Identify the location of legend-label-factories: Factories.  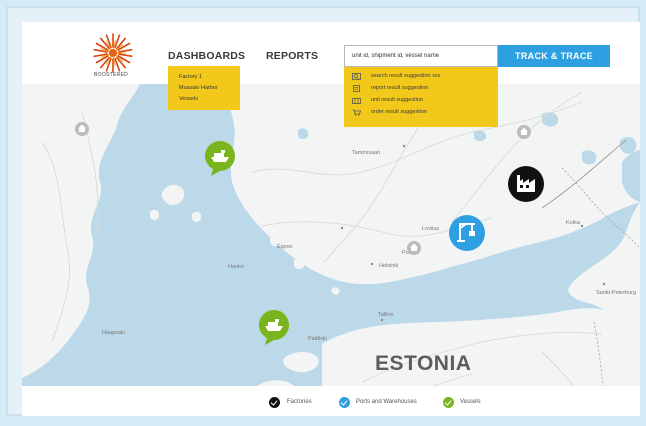
(299, 402).